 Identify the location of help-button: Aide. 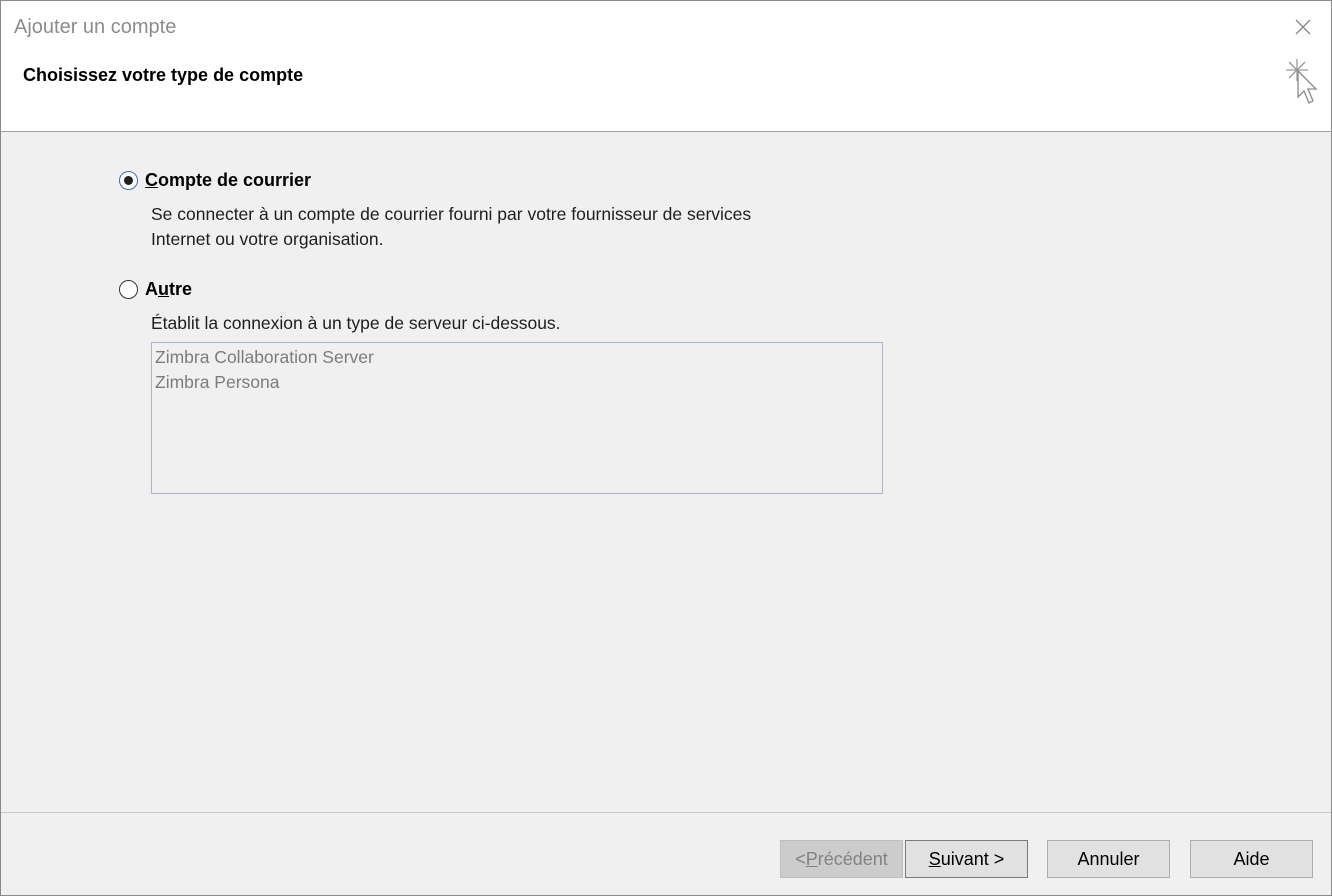
(1251, 859).